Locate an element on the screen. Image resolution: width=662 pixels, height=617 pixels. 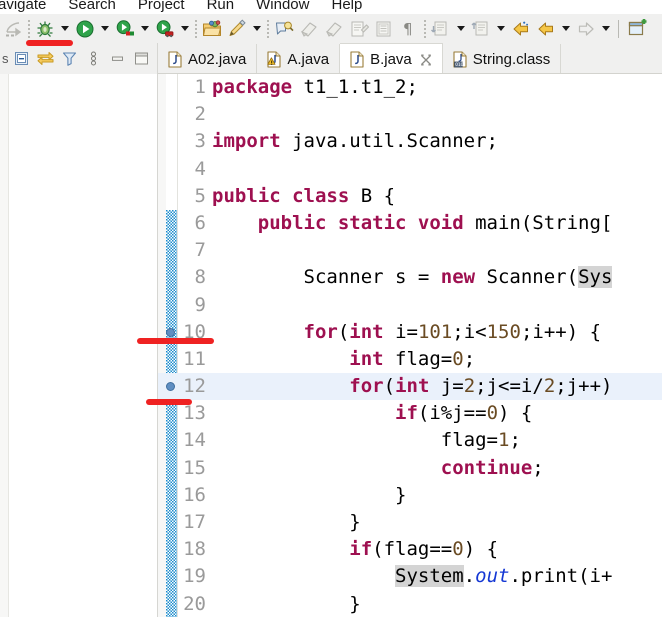
code-line: 4 is located at coordinates (420, 169).